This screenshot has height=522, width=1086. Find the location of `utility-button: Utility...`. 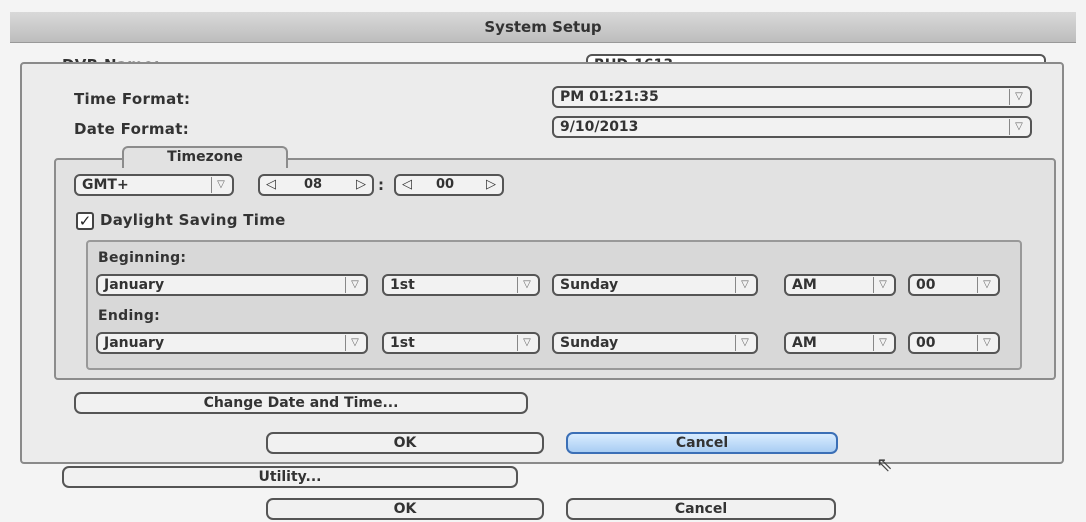

utility-button: Utility... is located at coordinates (290, 477).